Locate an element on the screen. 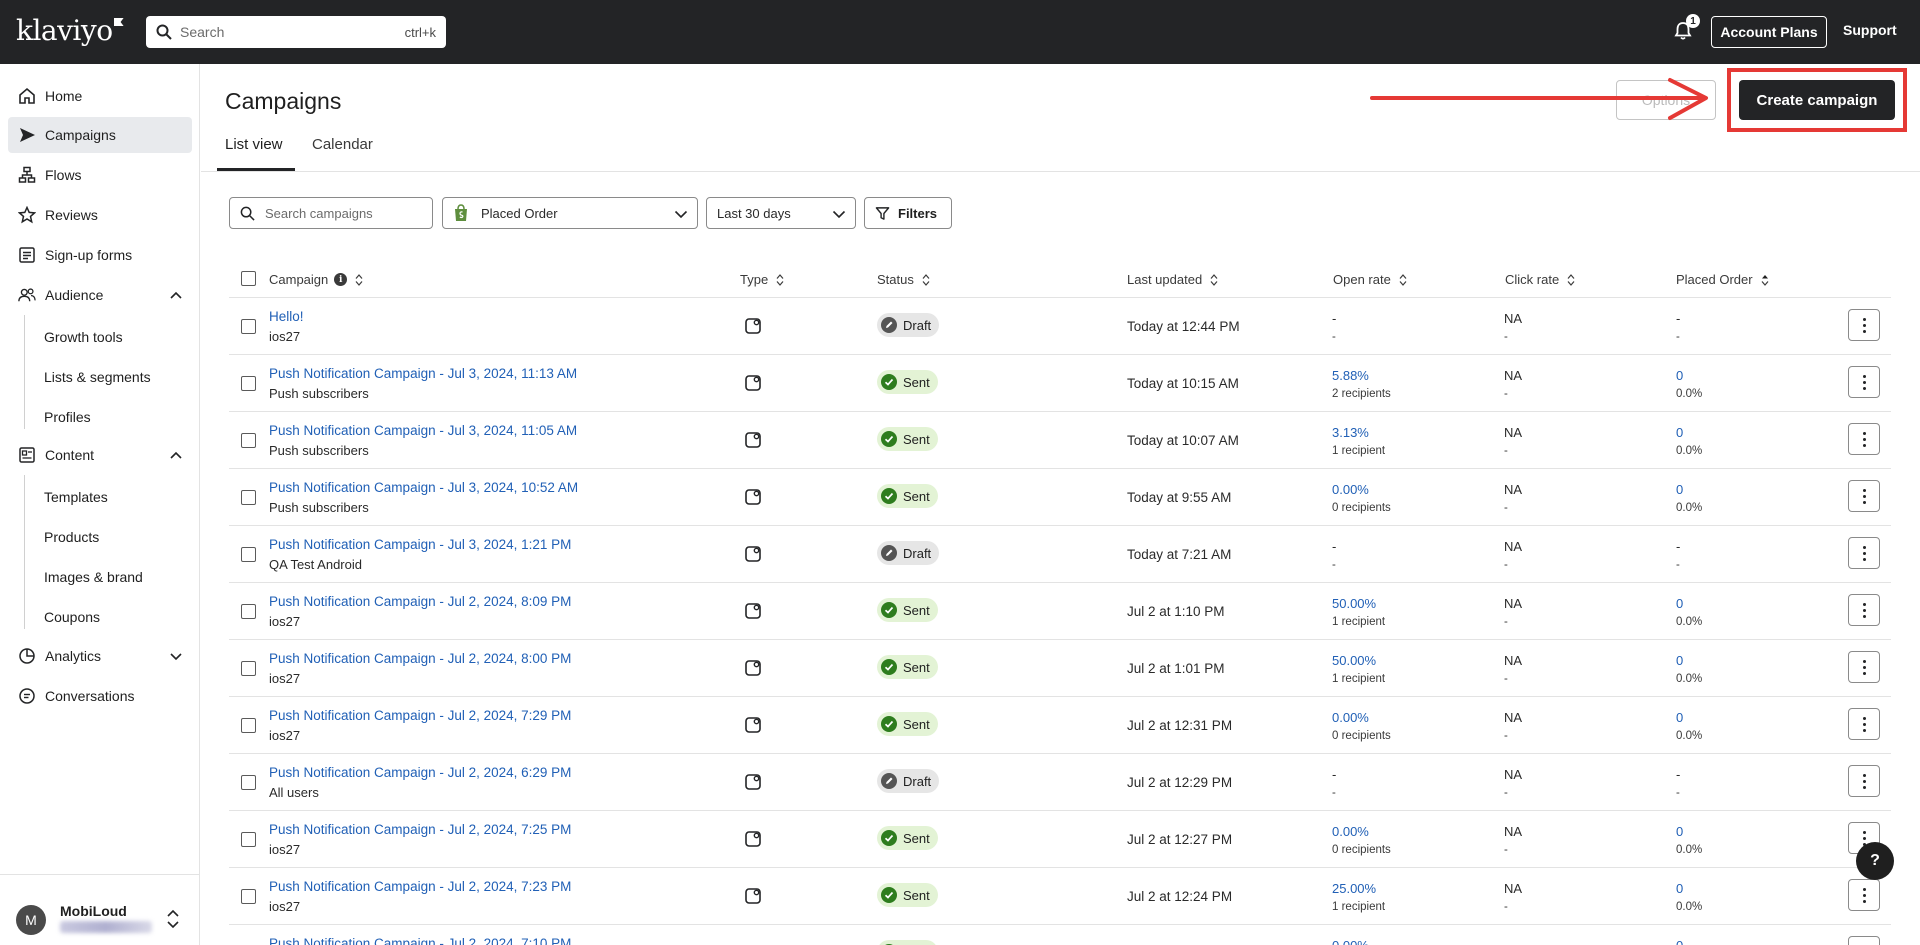 This screenshot has height=945, width=1920. klaviyo-logo: klaviyo is located at coordinates (70, 30).